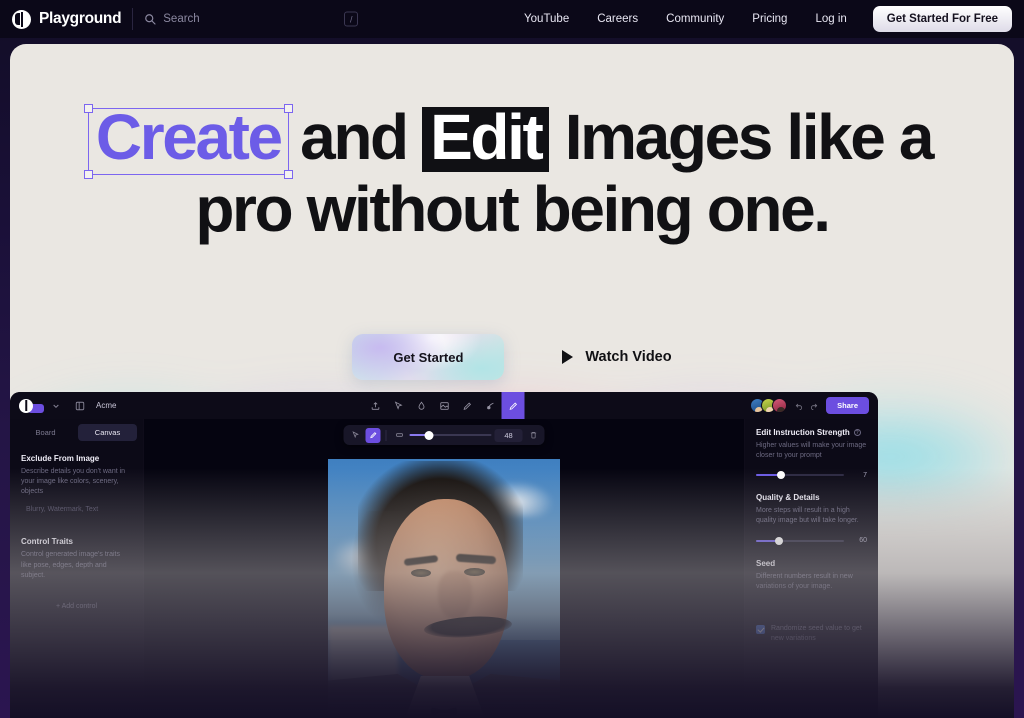 This screenshot has height=718, width=1024. Describe the element at coordinates (857, 432) in the screenshot. I see `help-icon: ?` at that location.